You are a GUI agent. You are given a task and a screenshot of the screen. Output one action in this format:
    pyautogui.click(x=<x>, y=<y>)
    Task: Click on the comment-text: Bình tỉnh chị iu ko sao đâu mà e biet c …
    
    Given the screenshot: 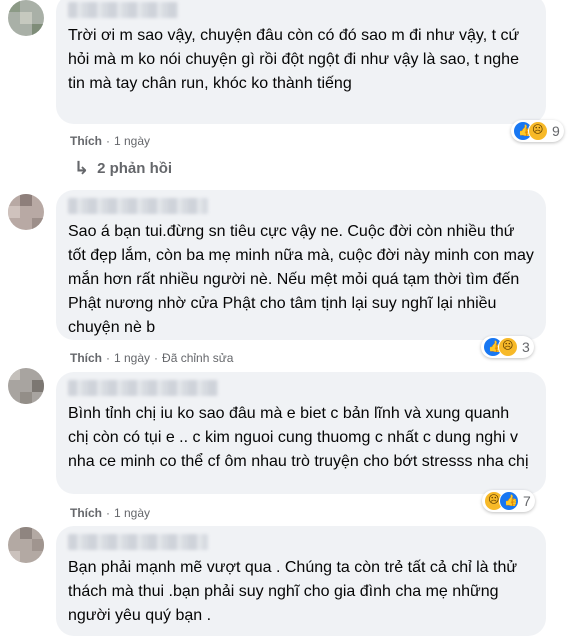 What is the action you would take?
    pyautogui.click(x=298, y=437)
    